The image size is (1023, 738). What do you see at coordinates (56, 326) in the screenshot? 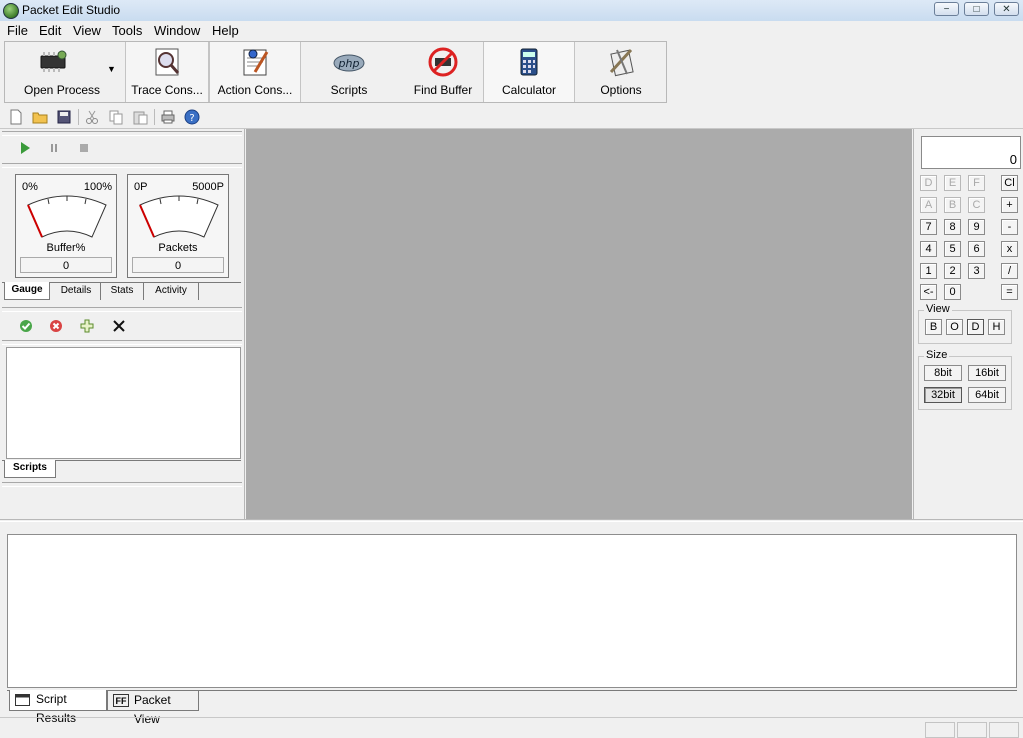
I see `cancel-icon` at bounding box center [56, 326].